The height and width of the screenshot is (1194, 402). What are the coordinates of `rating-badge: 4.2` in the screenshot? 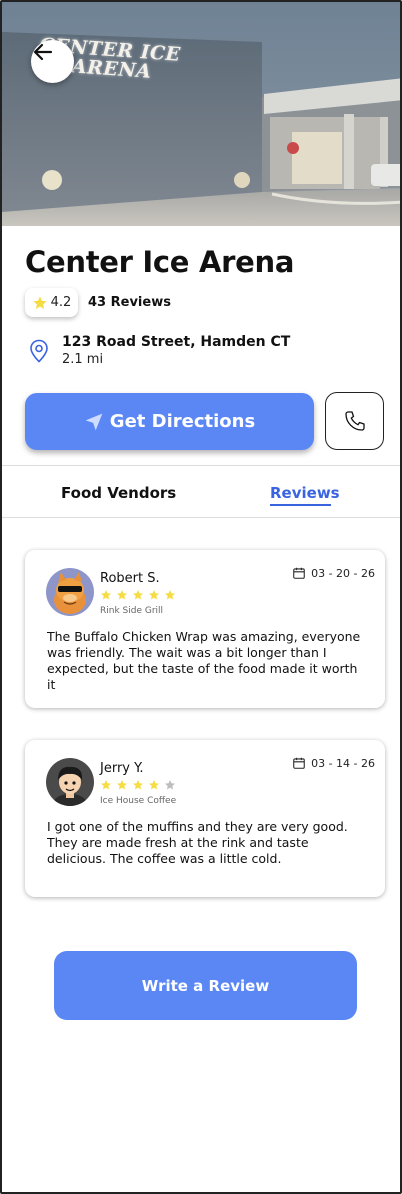 It's located at (51, 302).